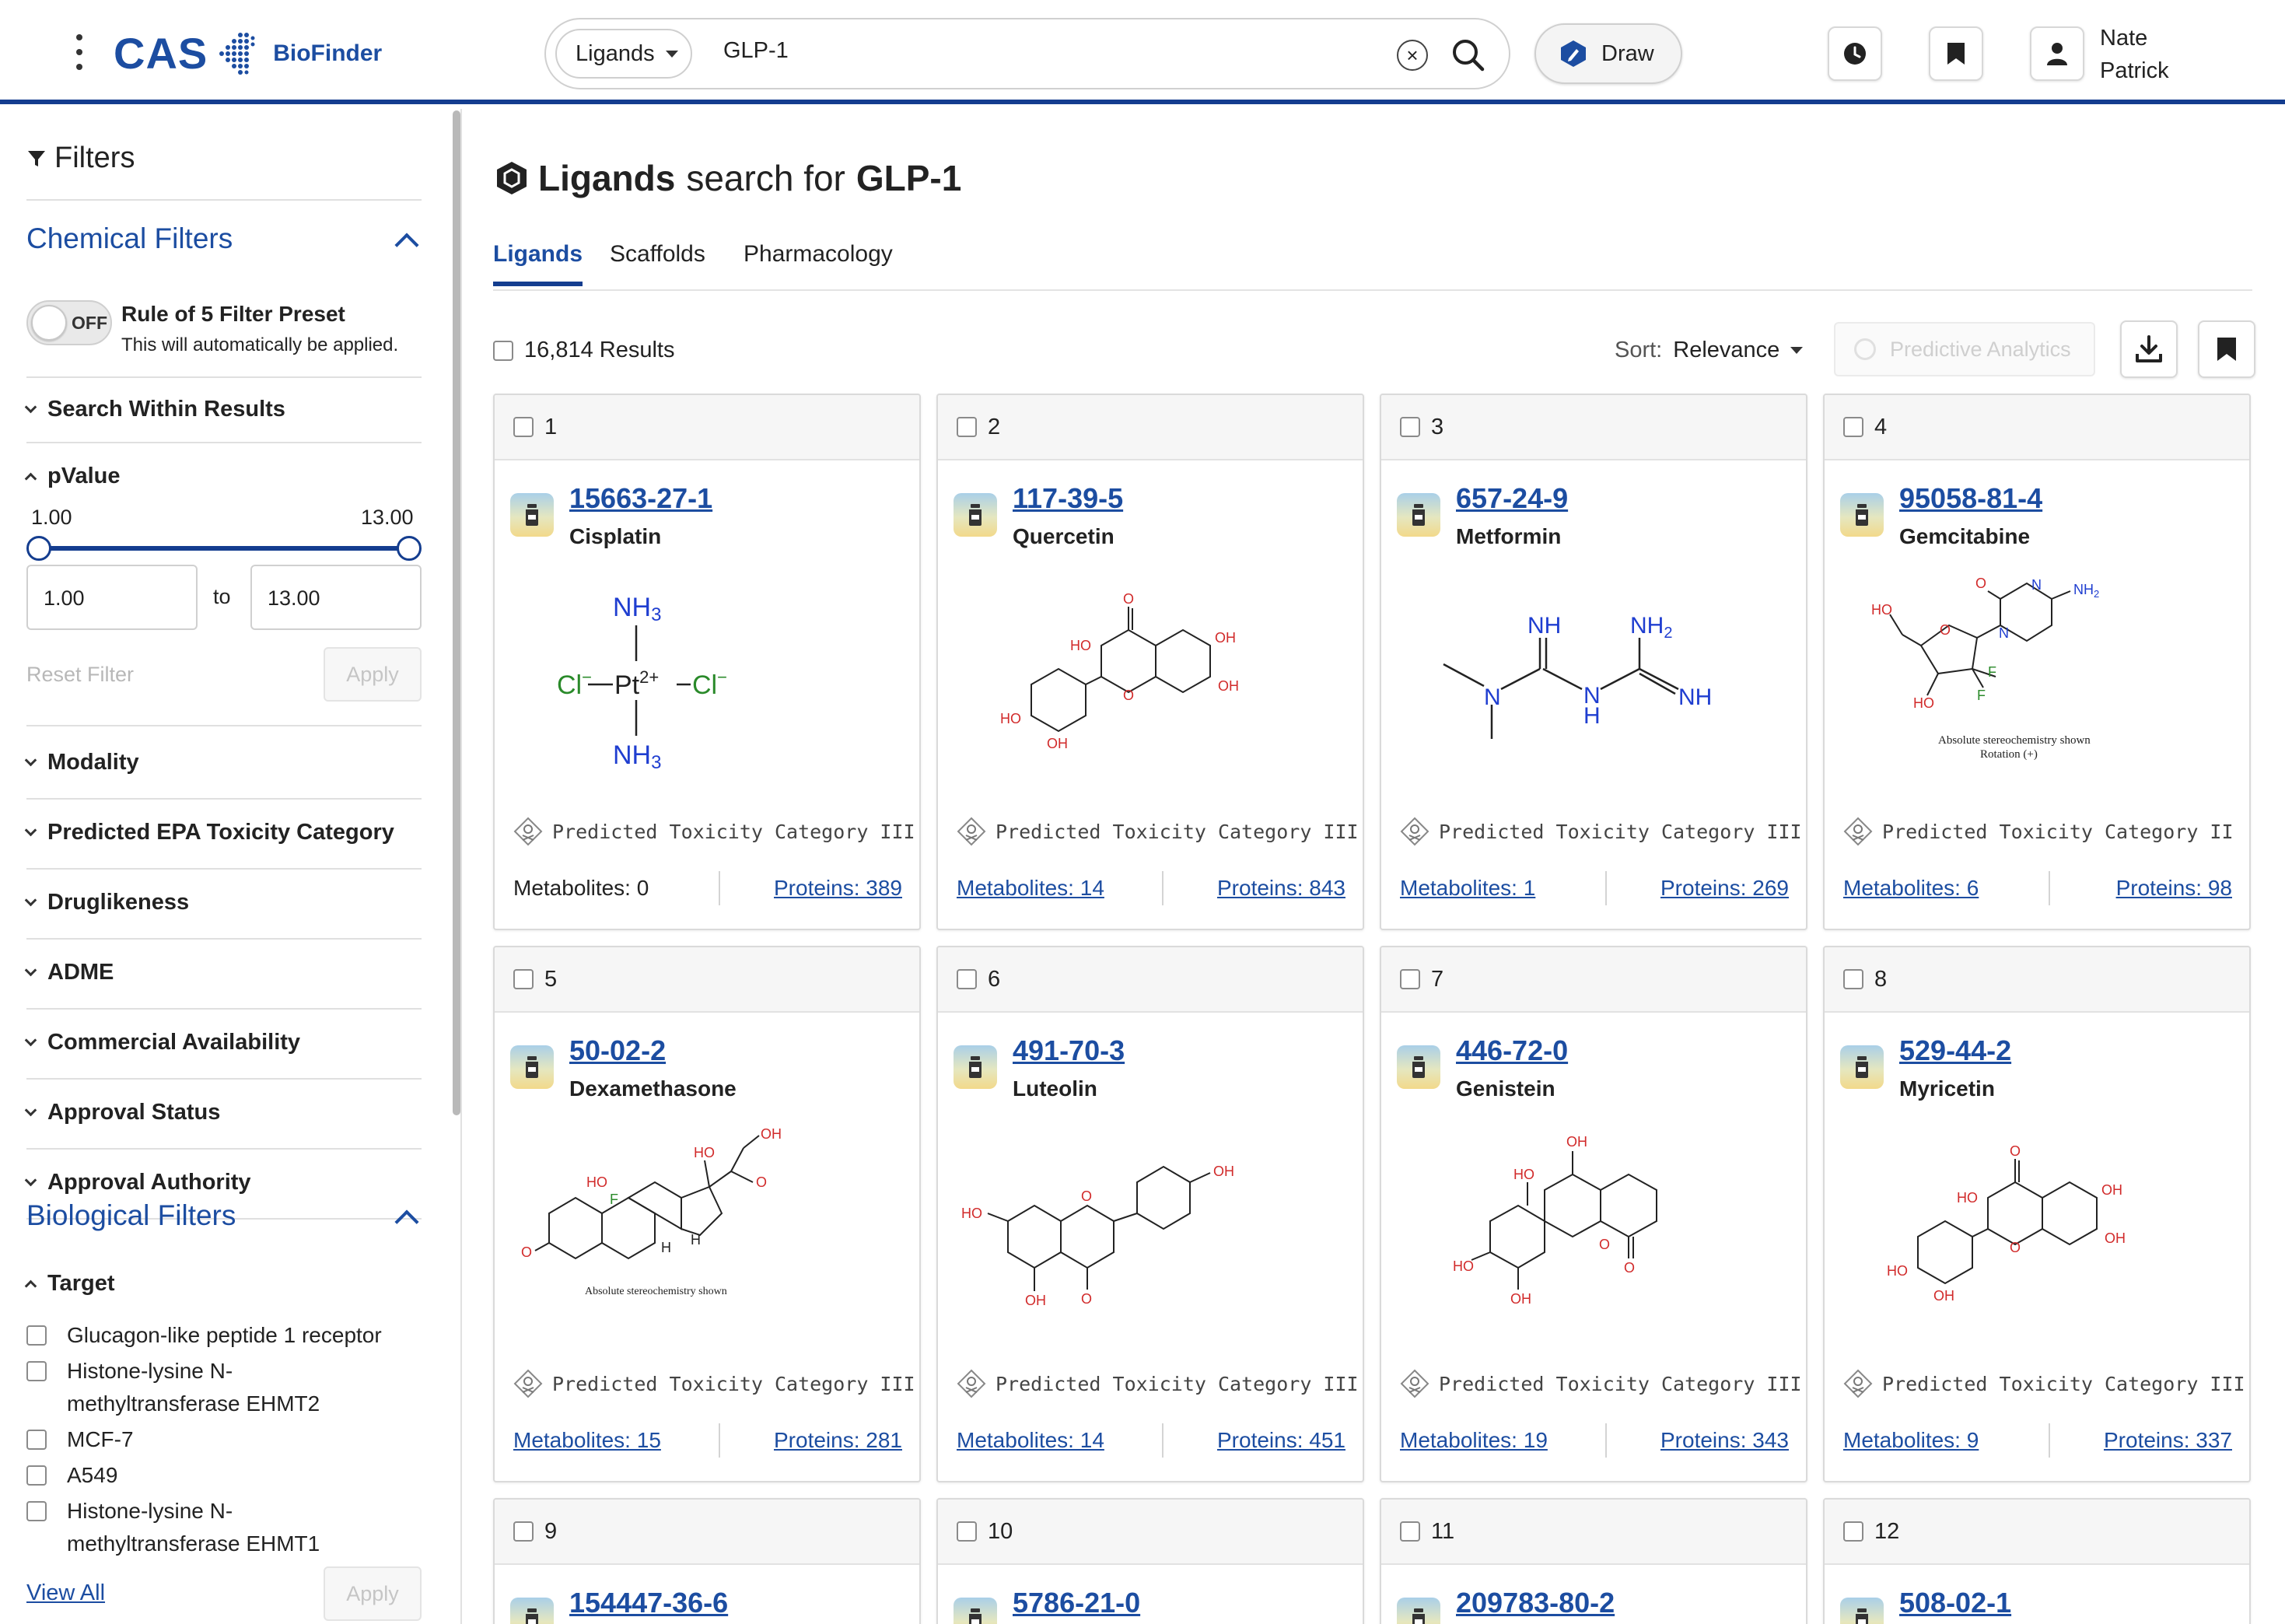 The image size is (2285, 1624). What do you see at coordinates (223, 972) in the screenshot?
I see `collapsed-filter-toggle: ADME` at bounding box center [223, 972].